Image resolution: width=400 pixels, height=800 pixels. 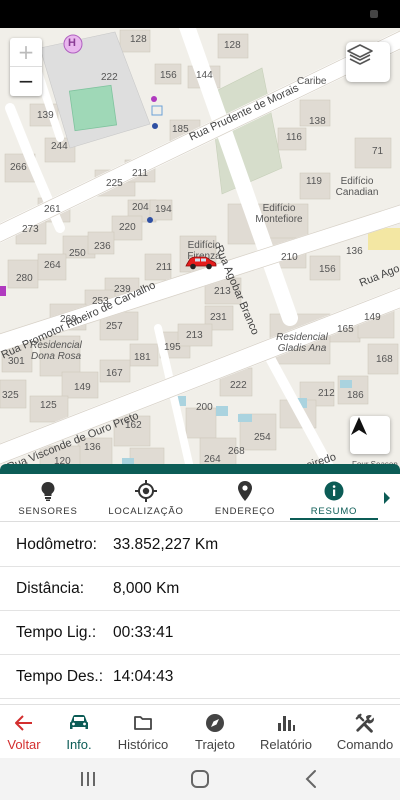 I want to click on summary-label: Hodômetro:, so click(x=56, y=544).